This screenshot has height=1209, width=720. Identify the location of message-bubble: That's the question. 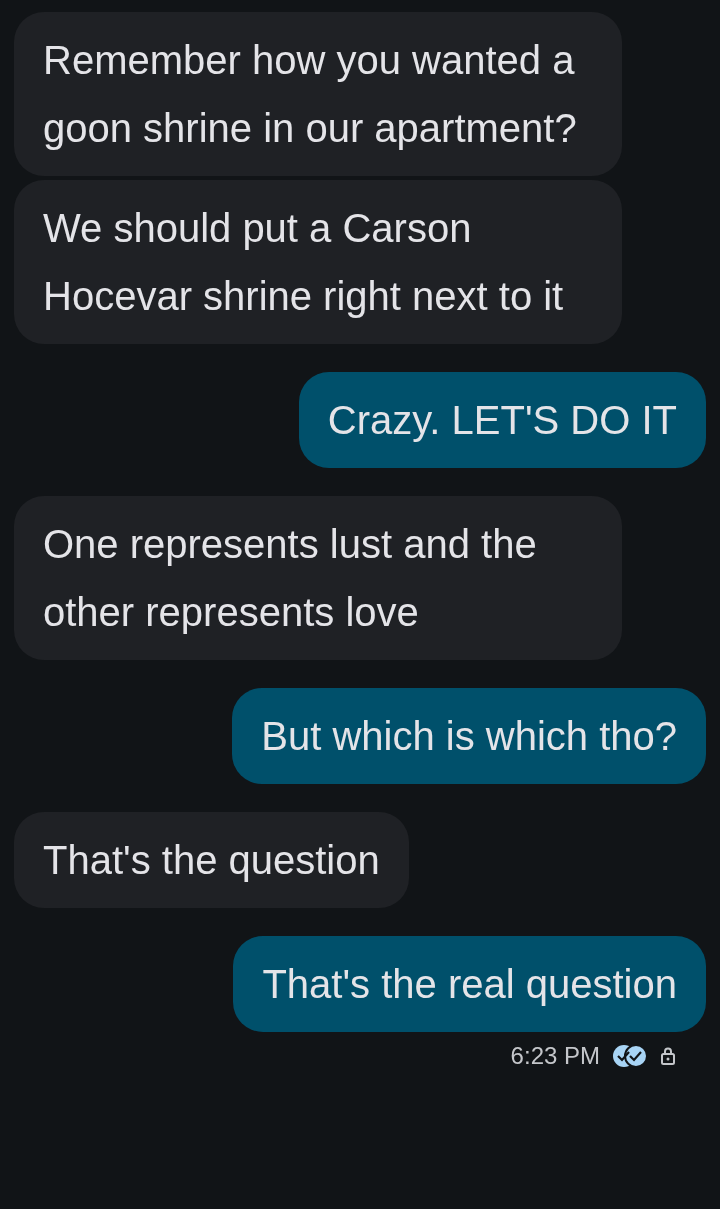
(211, 860).